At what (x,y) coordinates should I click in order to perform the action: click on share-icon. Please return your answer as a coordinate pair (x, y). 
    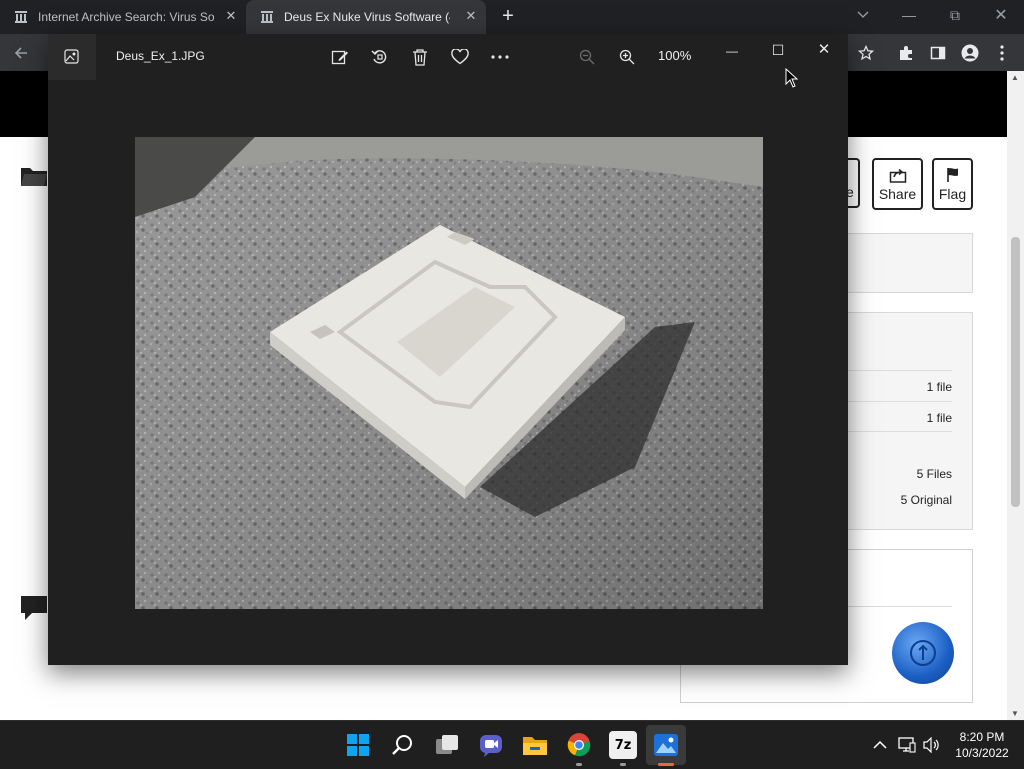
    Looking at the image, I should click on (897, 175).